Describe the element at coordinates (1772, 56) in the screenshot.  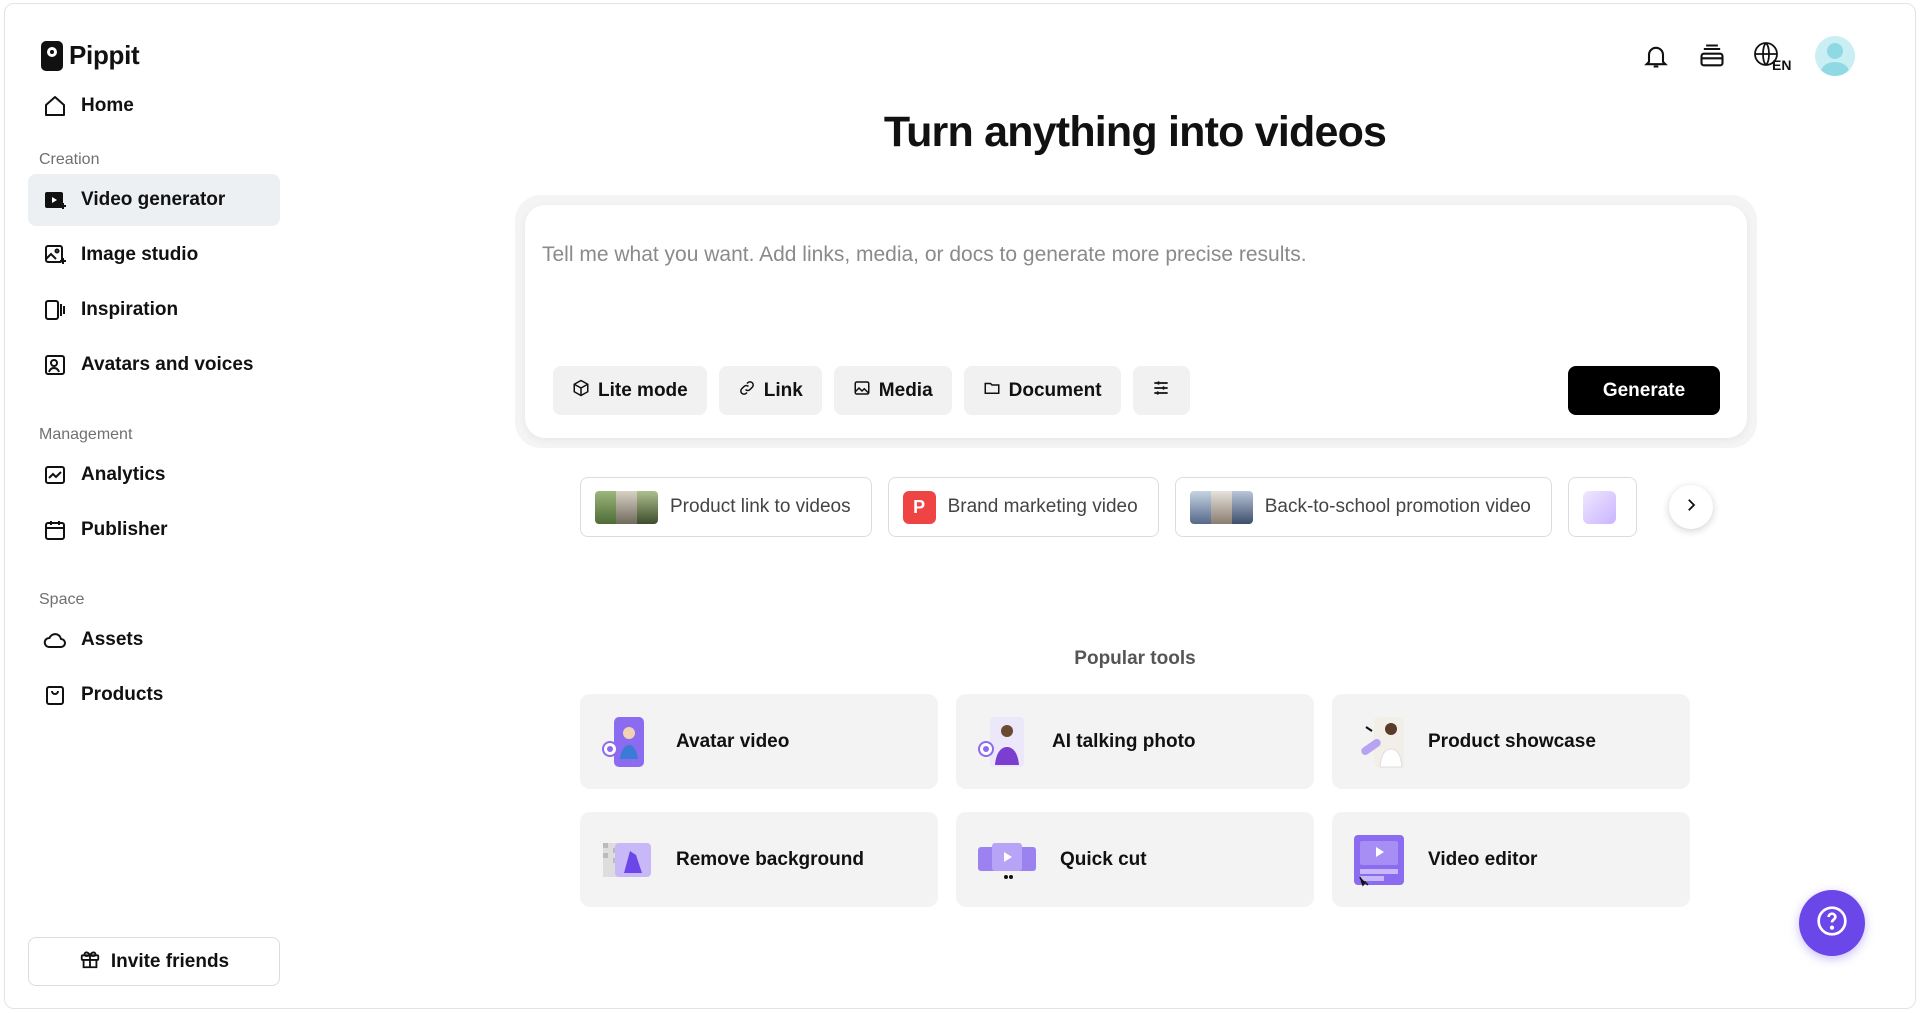
I see `language-globe-icon: EN` at that location.